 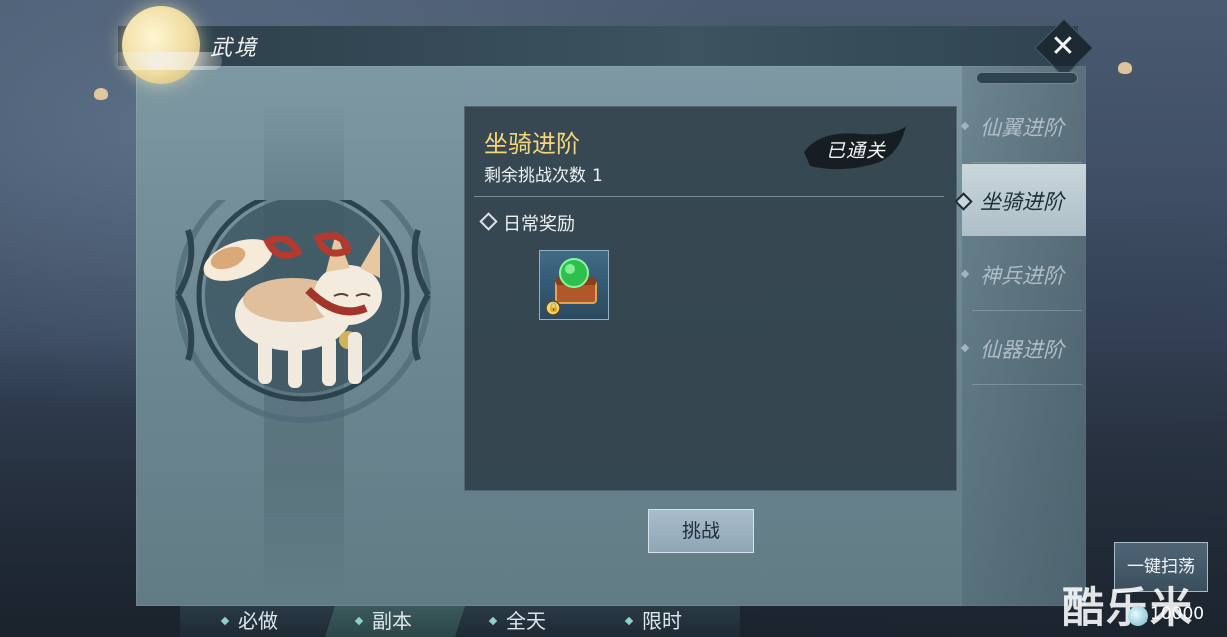 I want to click on nav-label: 必做, so click(x=258, y=621).